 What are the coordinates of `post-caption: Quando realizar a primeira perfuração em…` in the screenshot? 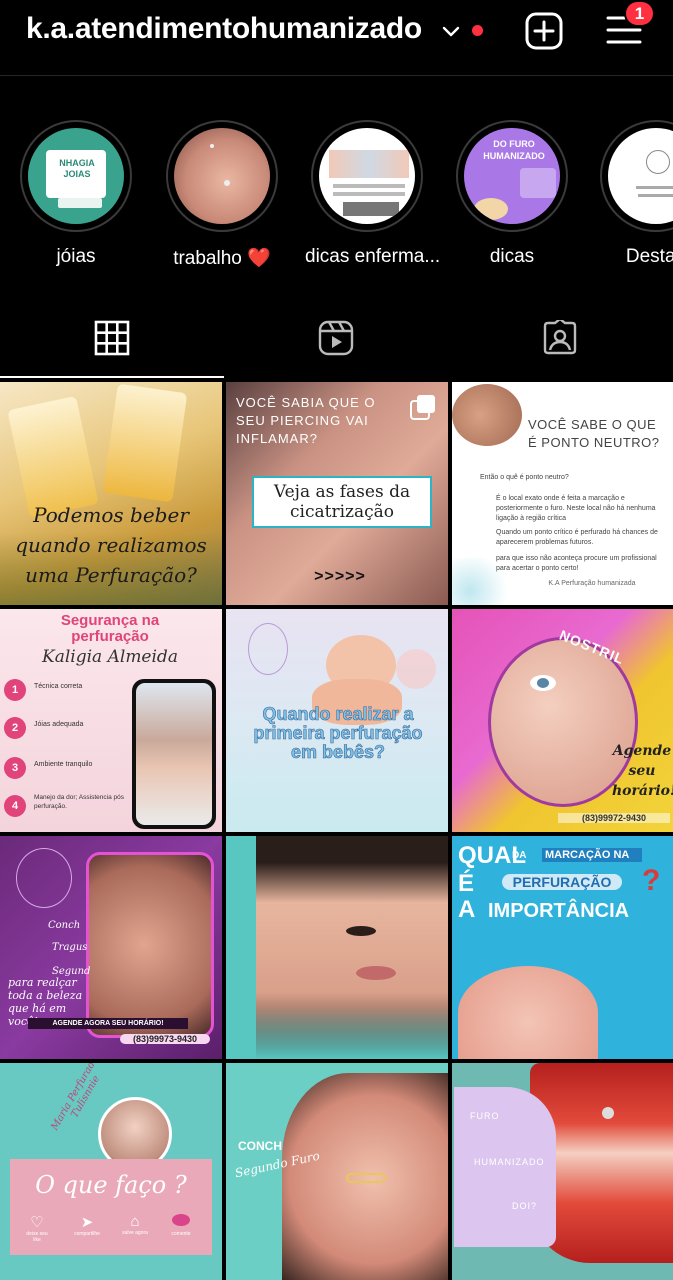 It's located at (338, 733).